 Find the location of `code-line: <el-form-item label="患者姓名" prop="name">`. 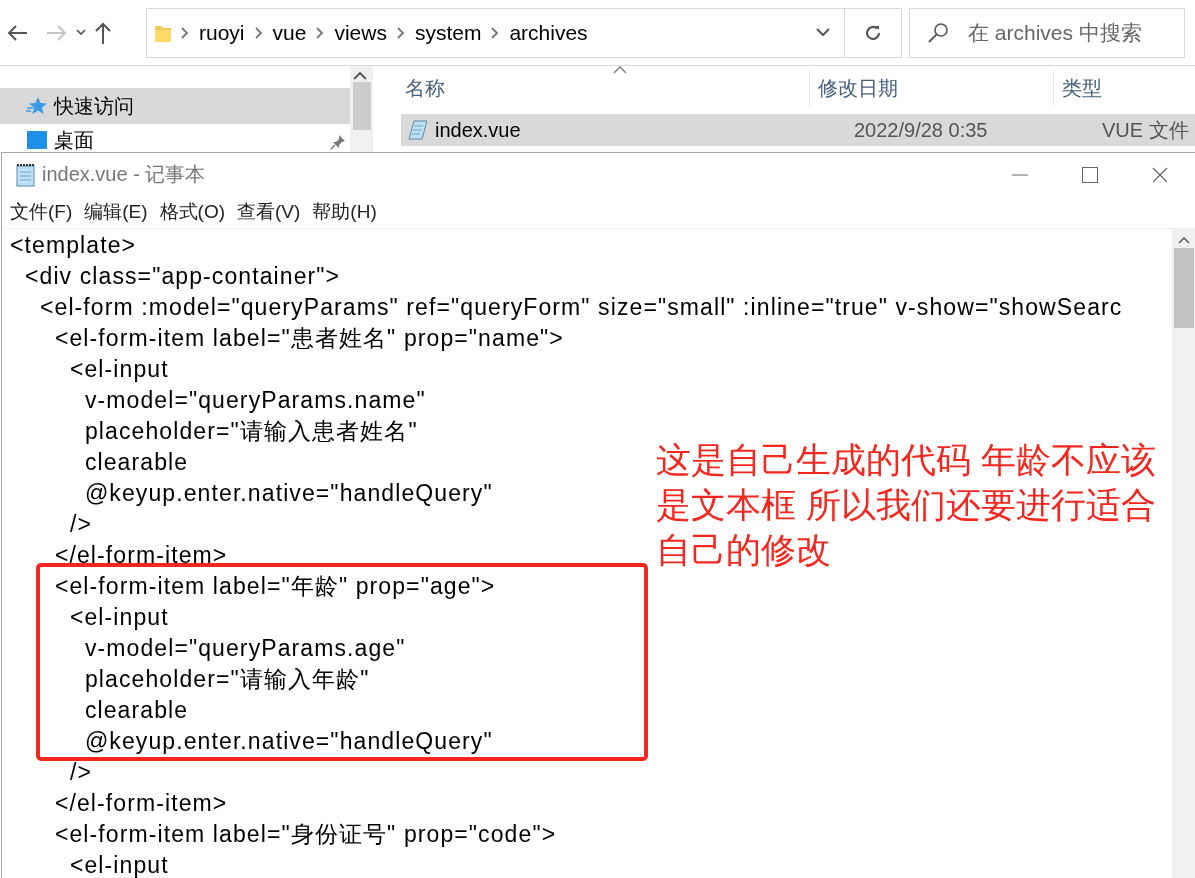

code-line: <el-form-item label="患者姓名" prop="name"> is located at coordinates (308, 338).